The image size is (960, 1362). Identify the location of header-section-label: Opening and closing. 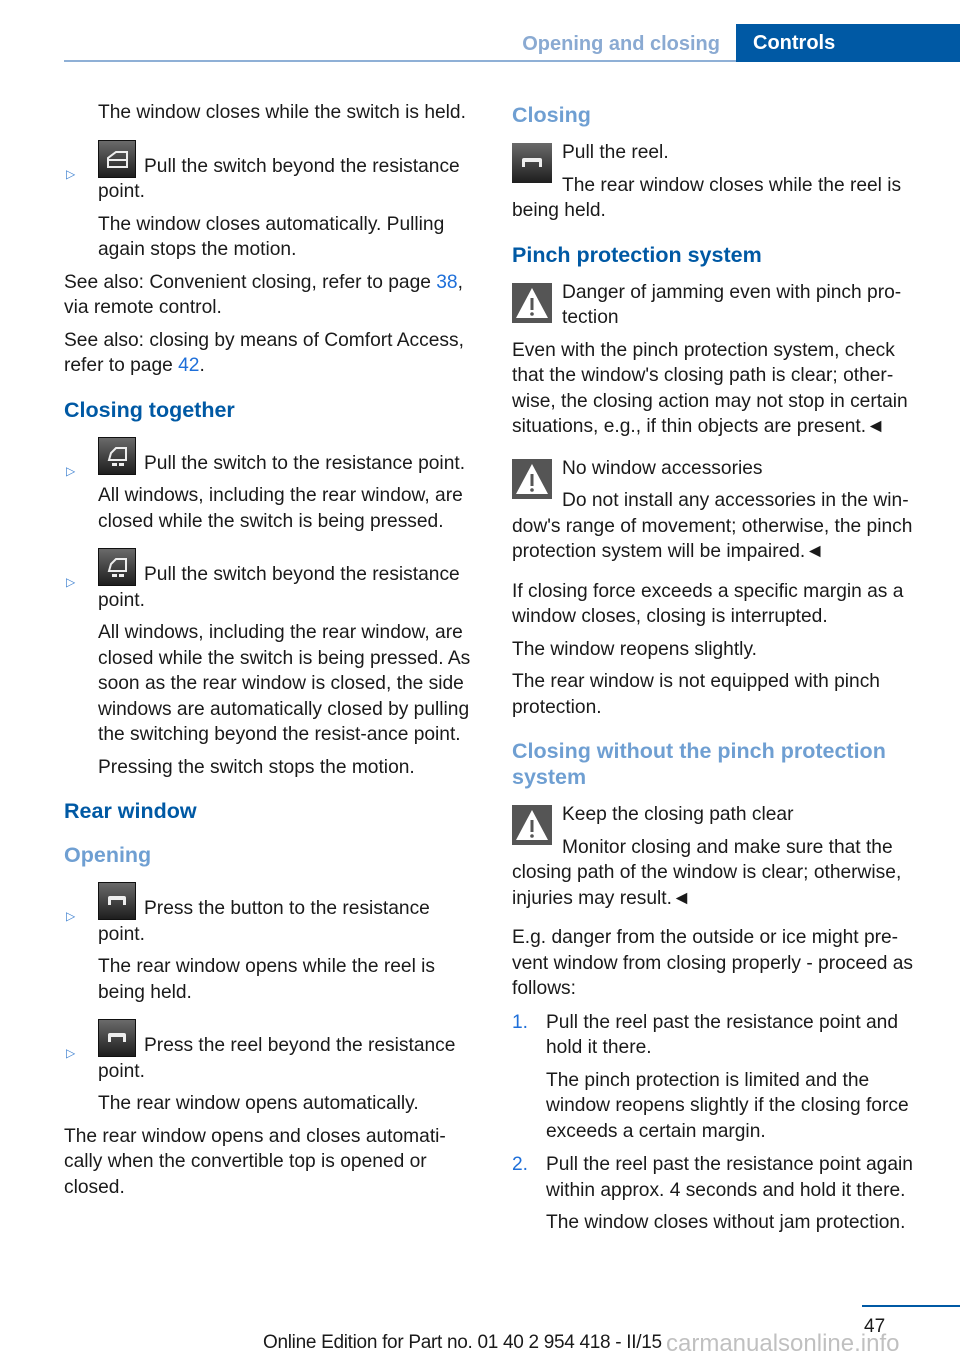
(621, 44).